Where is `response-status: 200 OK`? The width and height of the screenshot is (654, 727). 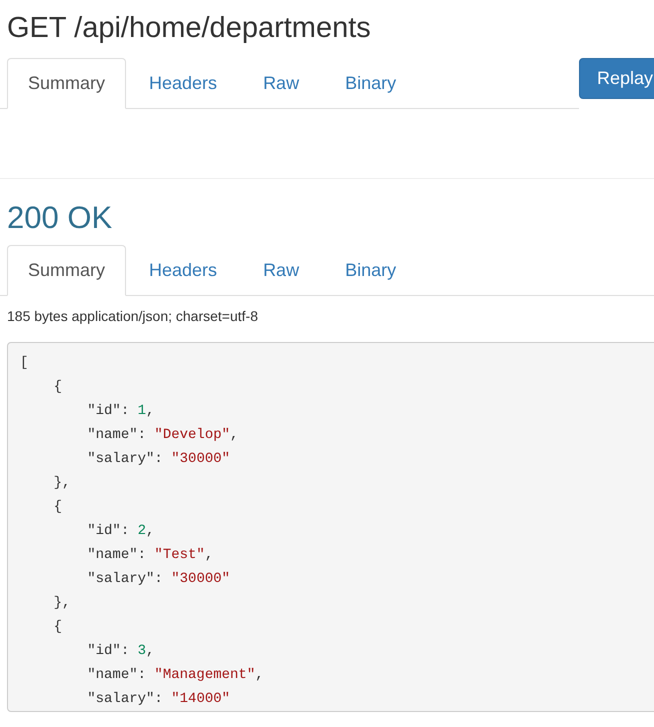
response-status: 200 OK is located at coordinates (60, 218).